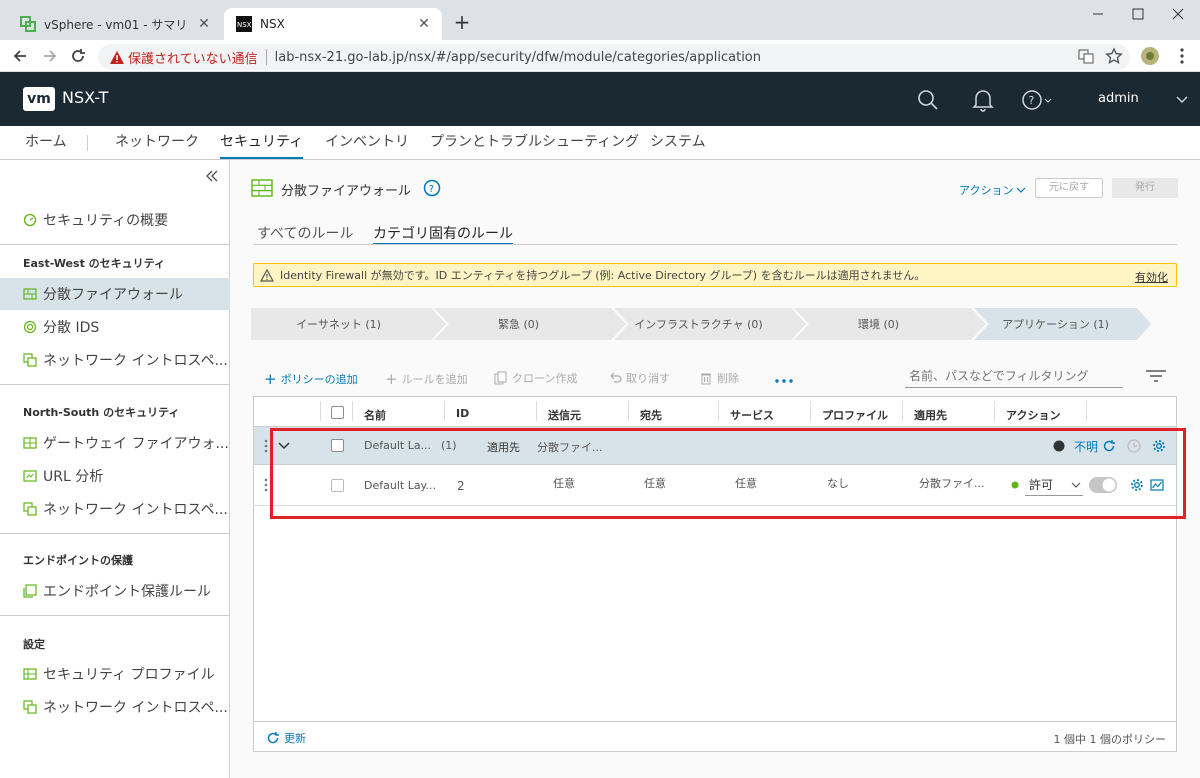 This screenshot has height=778, width=1200. I want to click on back-arrow-icon, so click(20, 56).